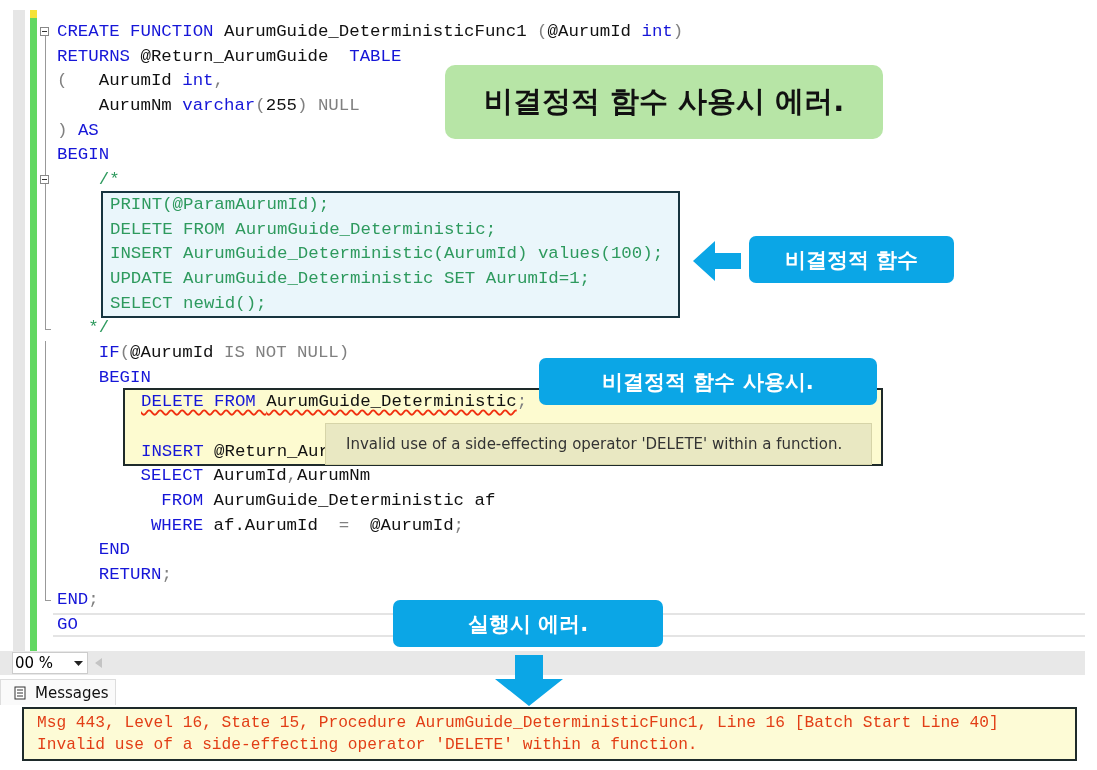 The height and width of the screenshot is (770, 1097). What do you see at coordinates (328, 501) in the screenshot?
I see `code-line: FROM AurumGuide_Deterministic af` at bounding box center [328, 501].